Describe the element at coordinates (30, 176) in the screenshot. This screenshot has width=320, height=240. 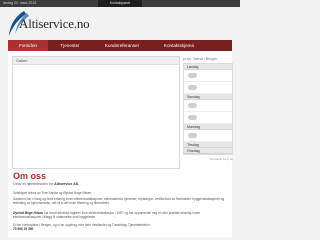
I see `page-title: Om oss` at that location.